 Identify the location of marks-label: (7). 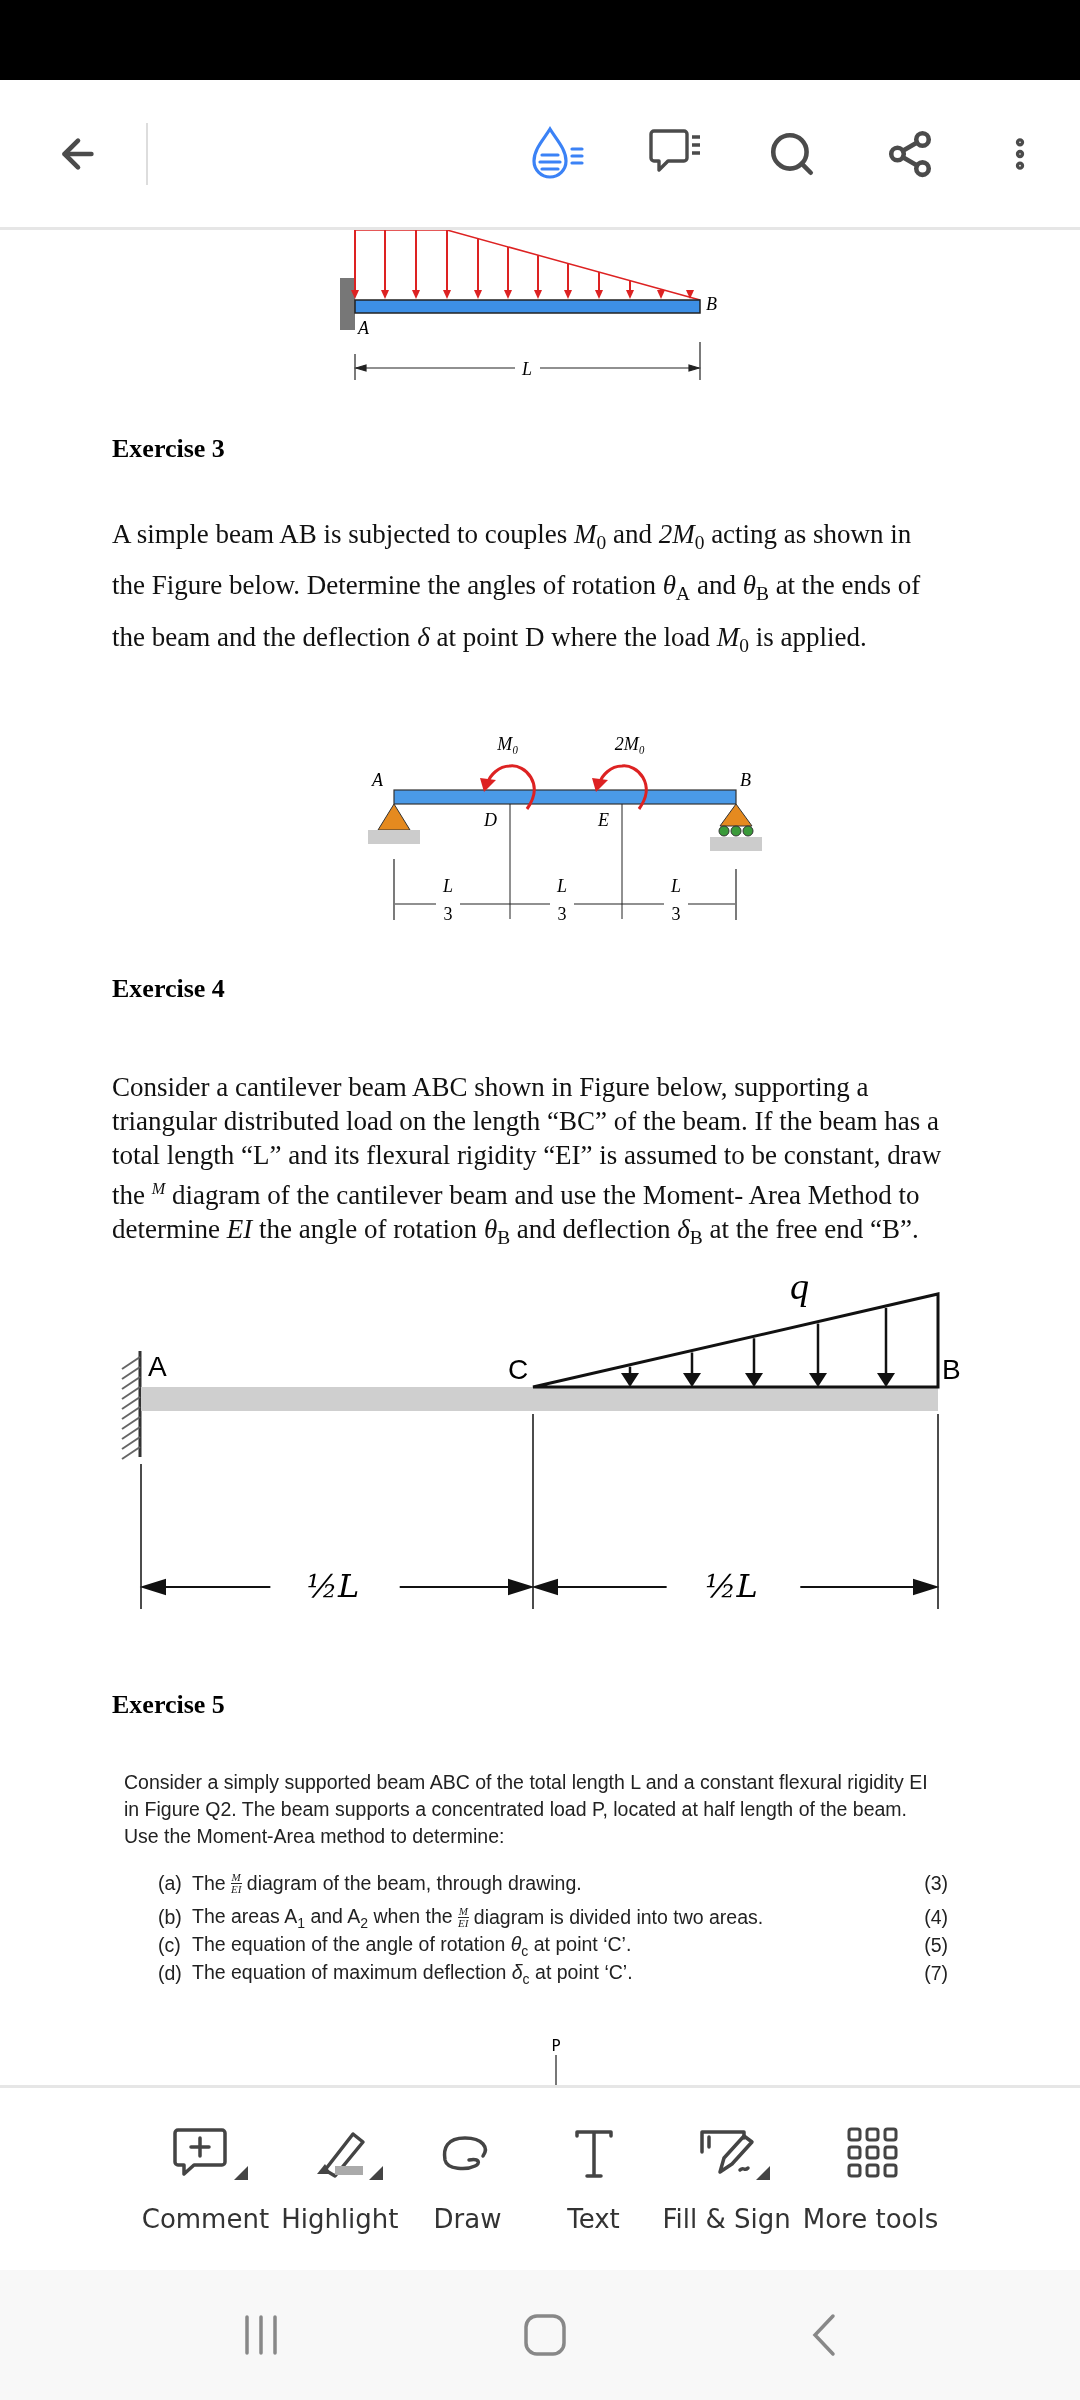
(936, 1974).